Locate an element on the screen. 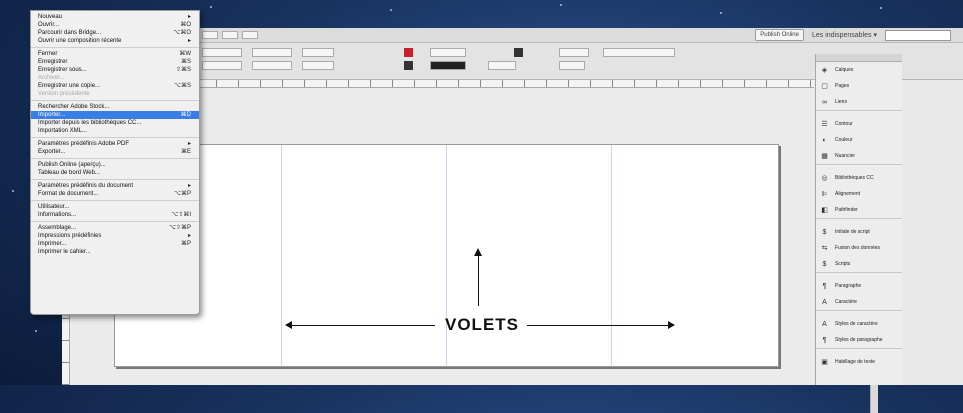 The width and height of the screenshot is (963, 413). object-style-field is located at coordinates (572, 65).